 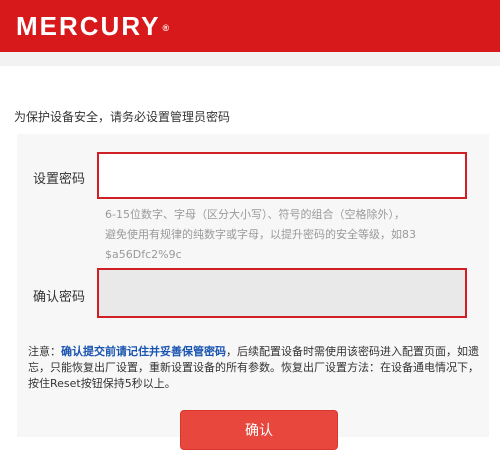 I want to click on hint-line: 避免使用有规律的纯数字或字母，以提升密码的安全等级，如83, so click(x=260, y=234).